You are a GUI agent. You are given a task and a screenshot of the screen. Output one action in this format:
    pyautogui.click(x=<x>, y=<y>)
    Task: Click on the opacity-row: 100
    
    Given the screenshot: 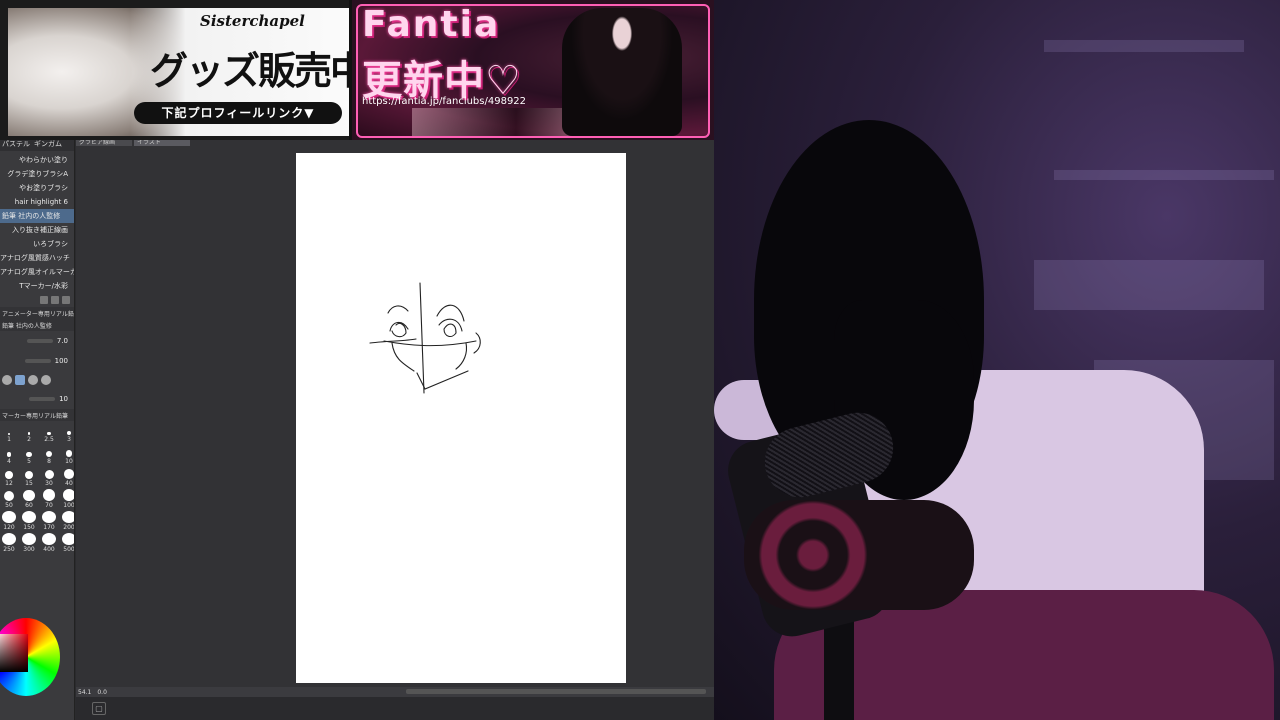 What is the action you would take?
    pyautogui.click(x=37, y=361)
    